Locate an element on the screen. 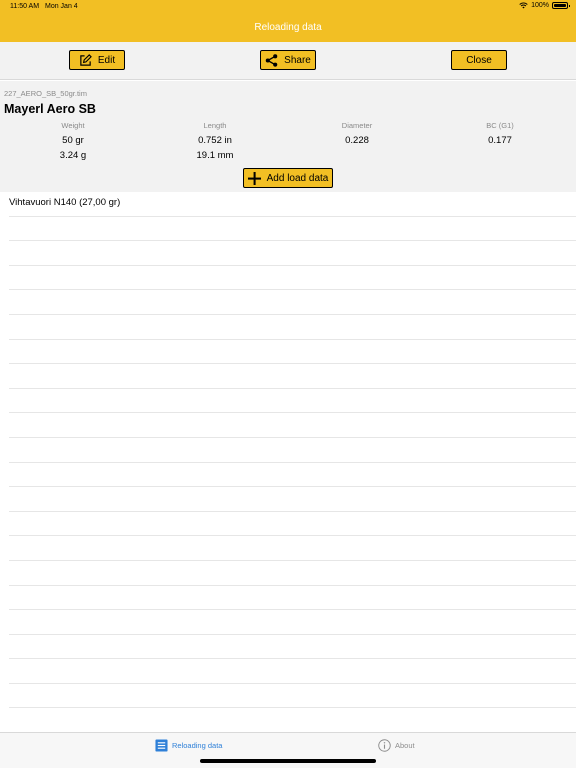  close-button: Close is located at coordinates (479, 60).